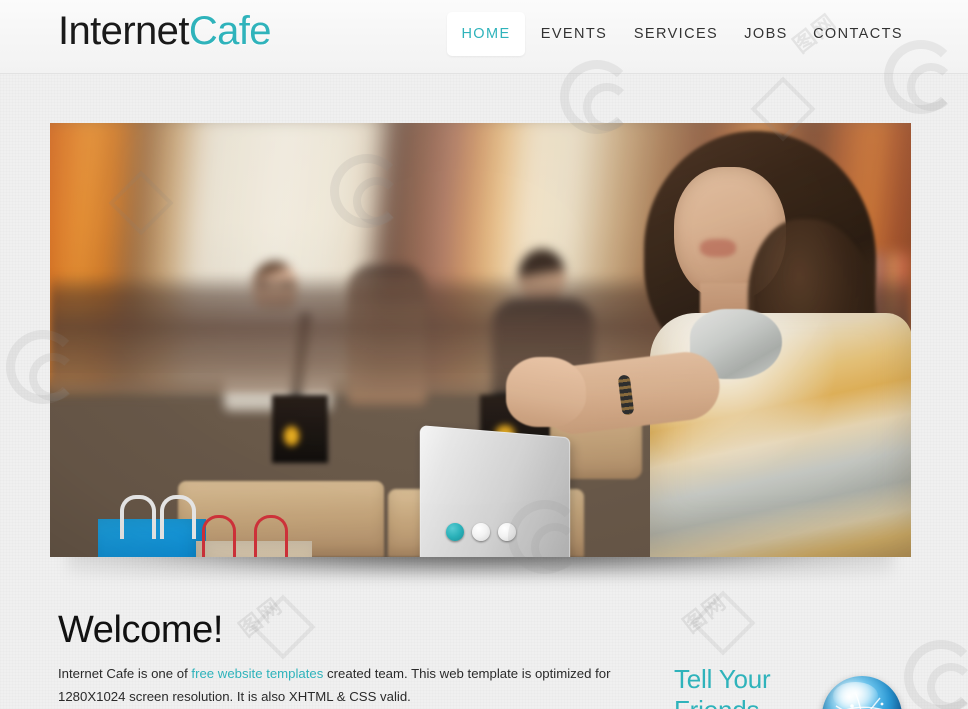 The height and width of the screenshot is (709, 968). What do you see at coordinates (705, 613) in the screenshot?
I see `watermark-text-2: 图网` at bounding box center [705, 613].